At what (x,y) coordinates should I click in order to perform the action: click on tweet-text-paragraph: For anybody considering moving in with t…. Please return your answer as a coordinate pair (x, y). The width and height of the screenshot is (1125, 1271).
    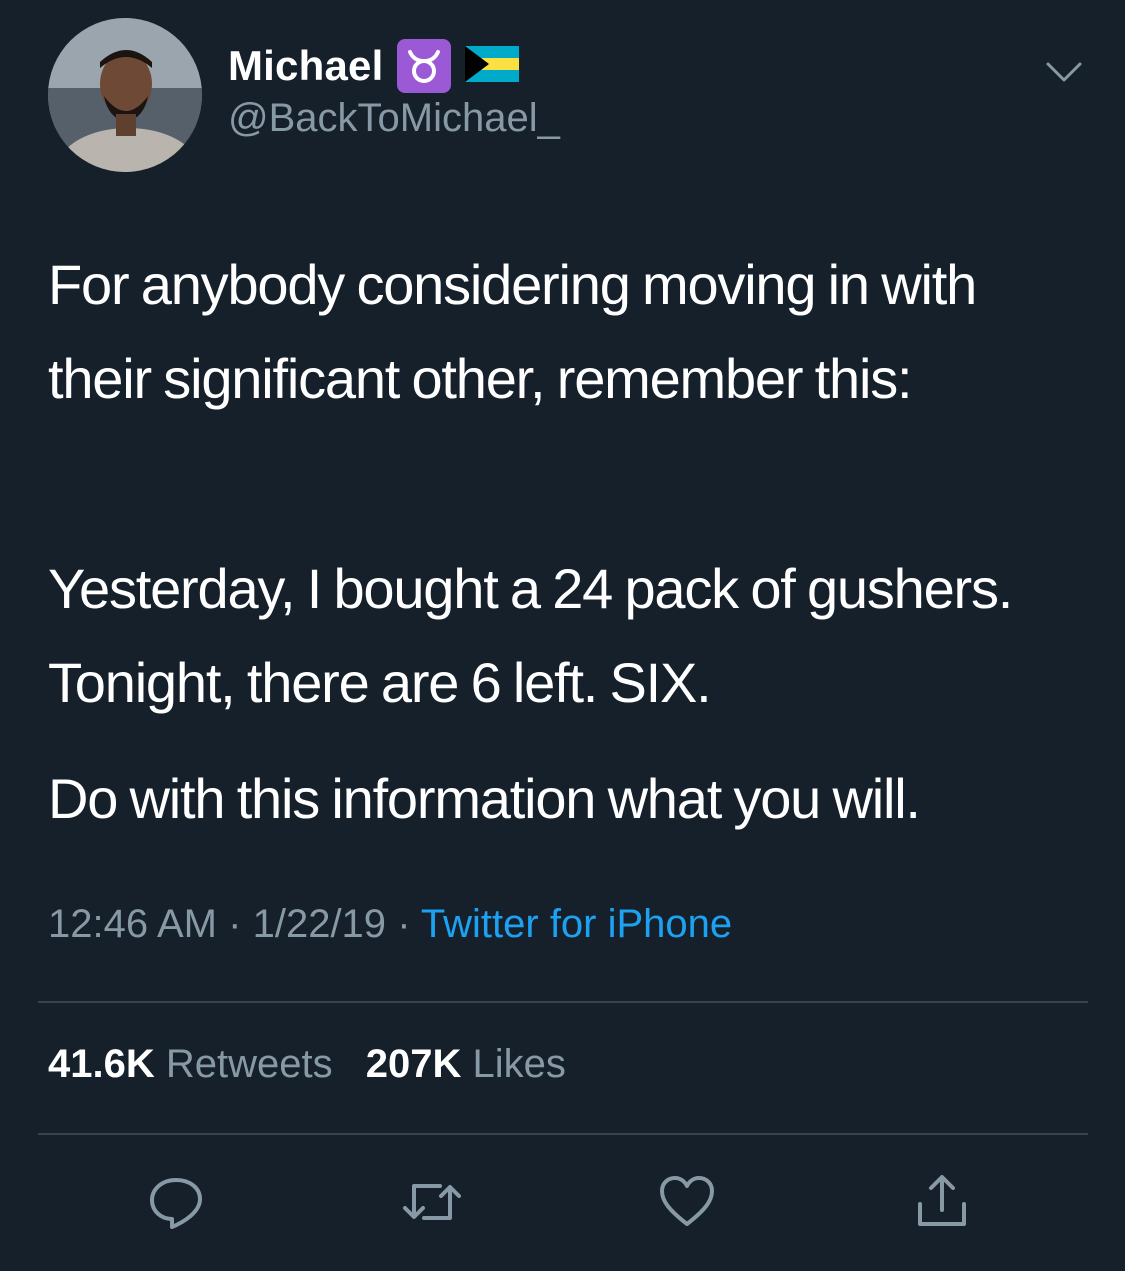
    Looking at the image, I should click on (512, 331).